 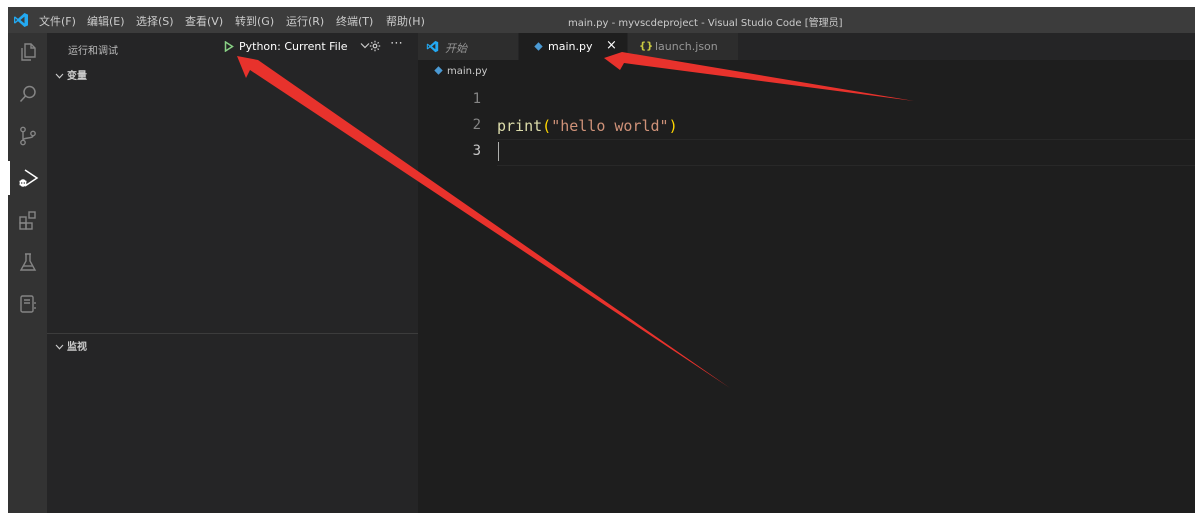 I want to click on gear-icon, so click(x=375, y=46).